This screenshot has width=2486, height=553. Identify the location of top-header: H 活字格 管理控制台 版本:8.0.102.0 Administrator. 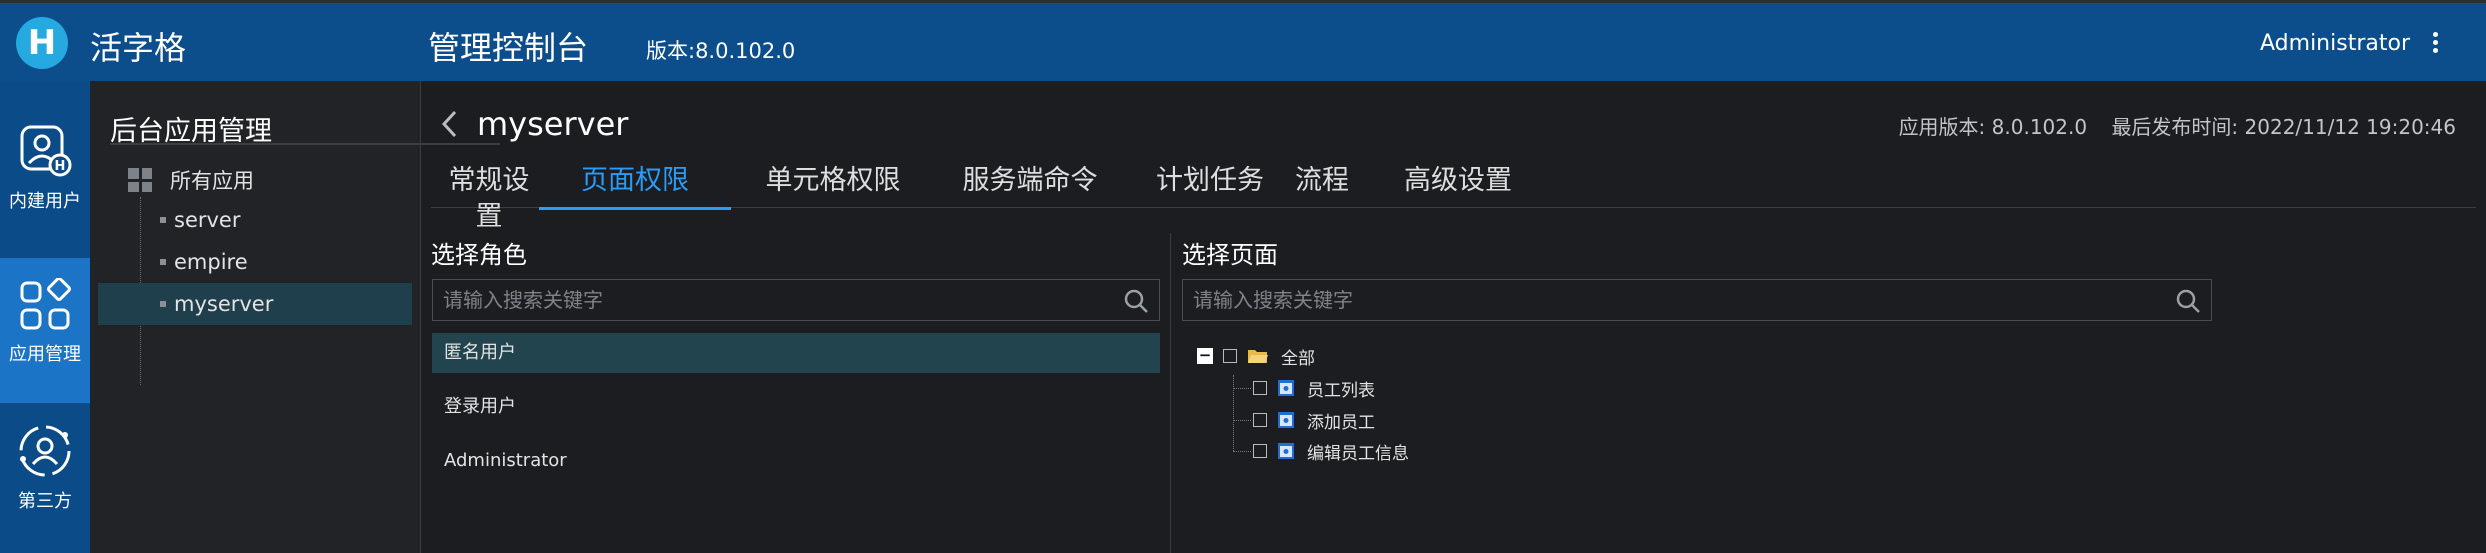
(1243, 40).